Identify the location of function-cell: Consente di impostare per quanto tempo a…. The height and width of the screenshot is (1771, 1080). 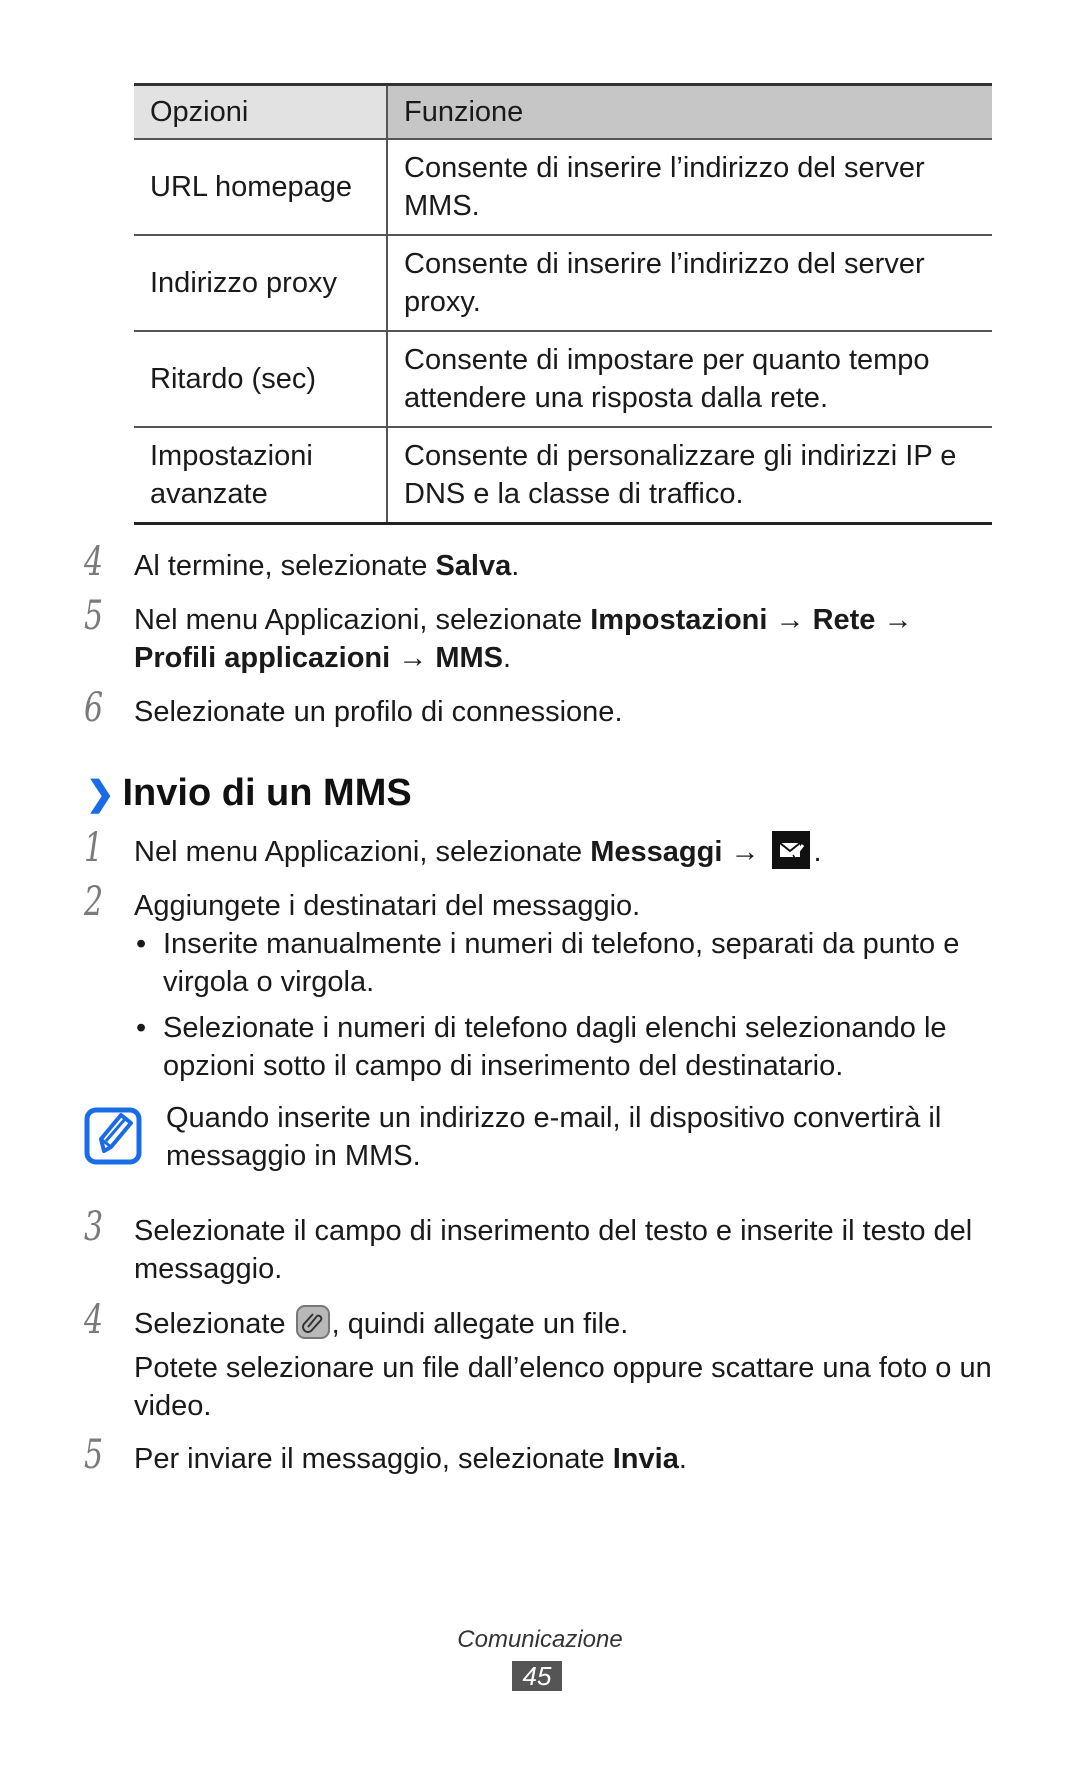
(667, 379).